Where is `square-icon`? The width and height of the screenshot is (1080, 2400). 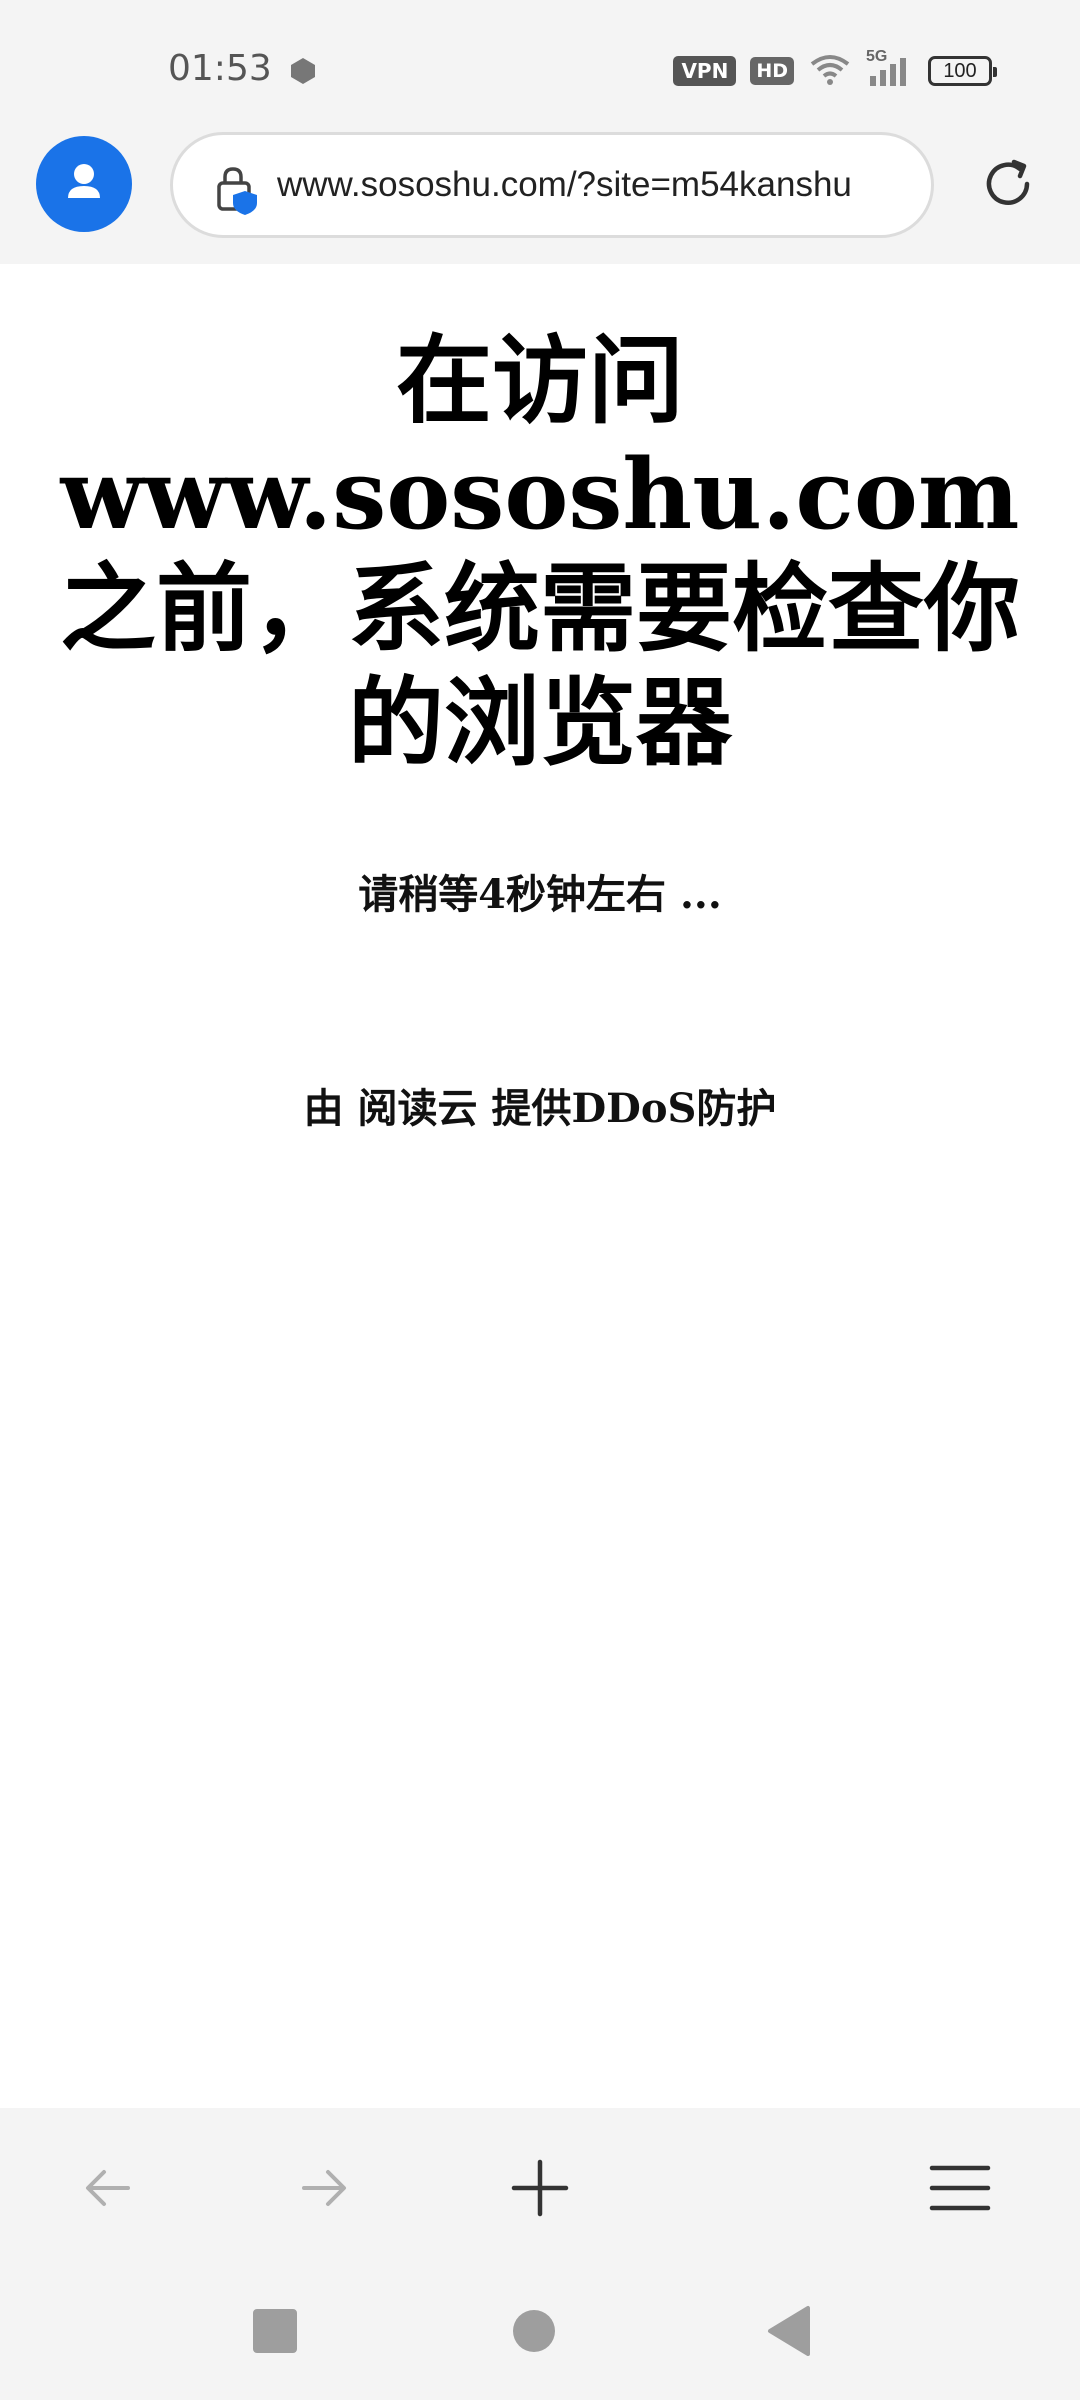
square-icon is located at coordinates (275, 2331).